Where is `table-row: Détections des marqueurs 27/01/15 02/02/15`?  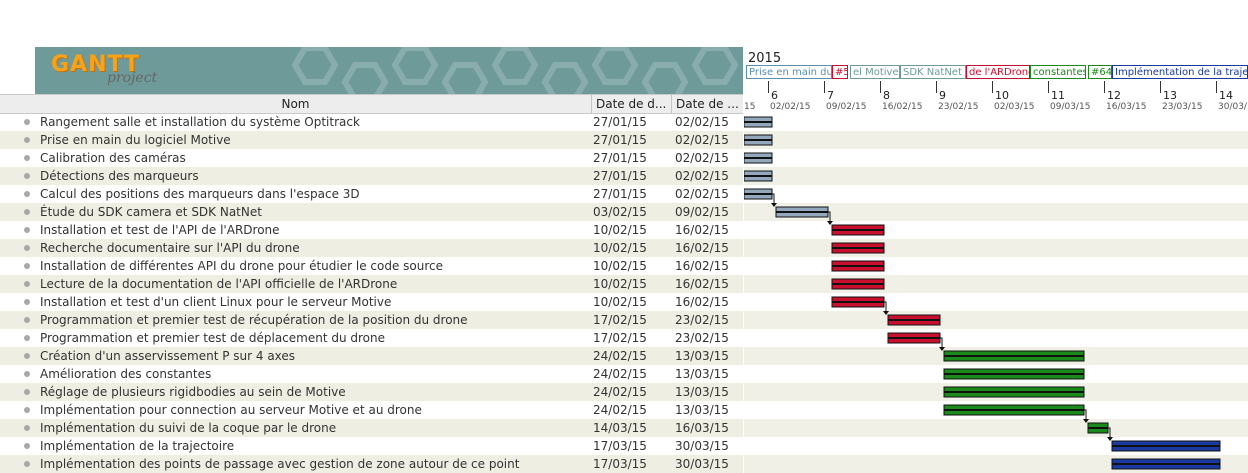
table-row: Détections des marqueurs 27/01/15 02/02/15 is located at coordinates (371, 176).